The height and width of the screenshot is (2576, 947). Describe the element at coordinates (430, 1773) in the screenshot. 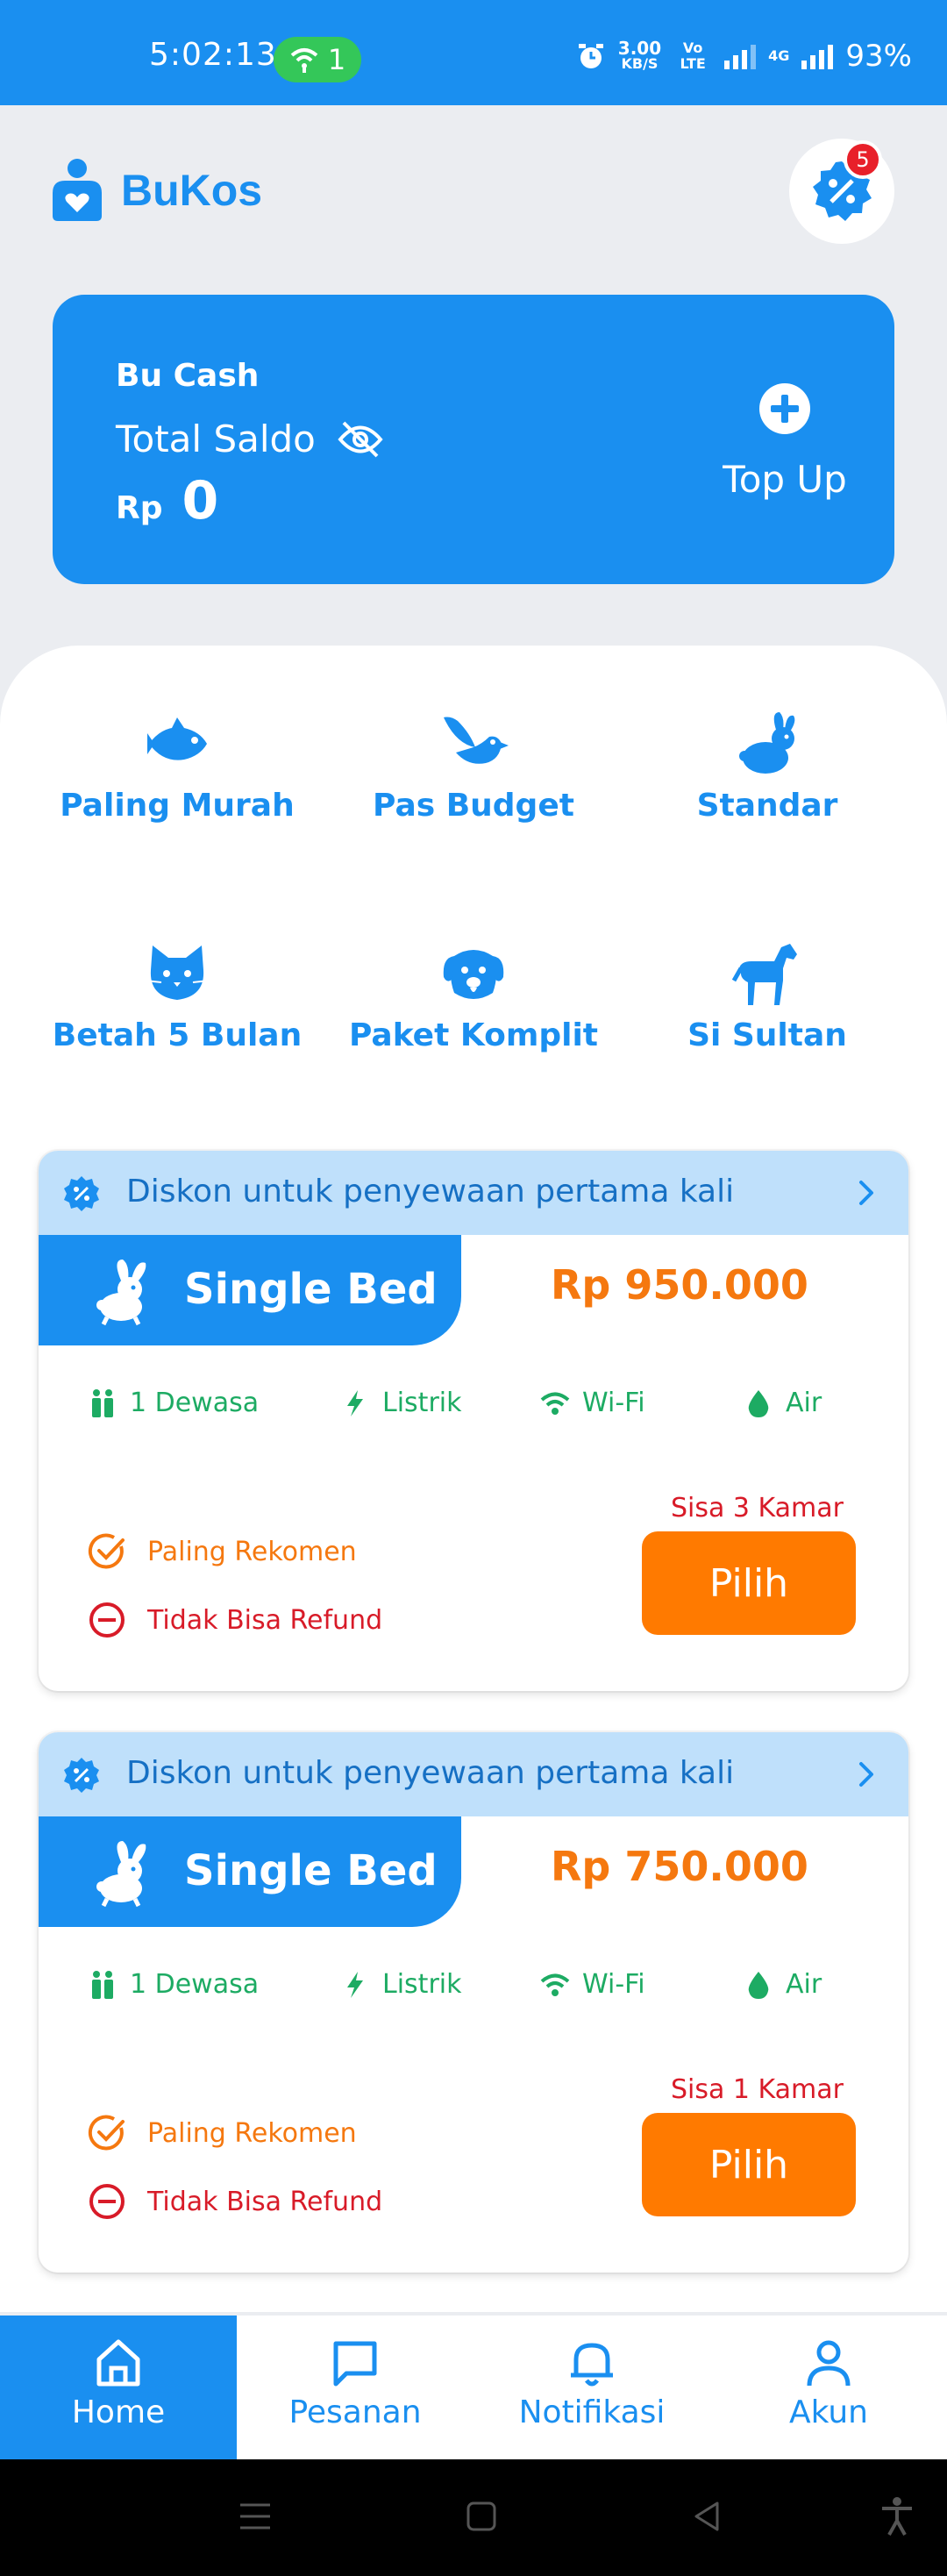

I see `promo-text: Diskon untuk penyewaan pertama kali` at that location.